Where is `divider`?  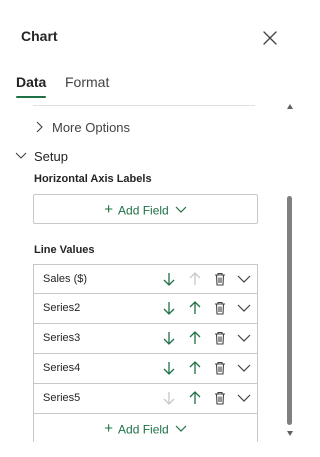
divider is located at coordinates (144, 105).